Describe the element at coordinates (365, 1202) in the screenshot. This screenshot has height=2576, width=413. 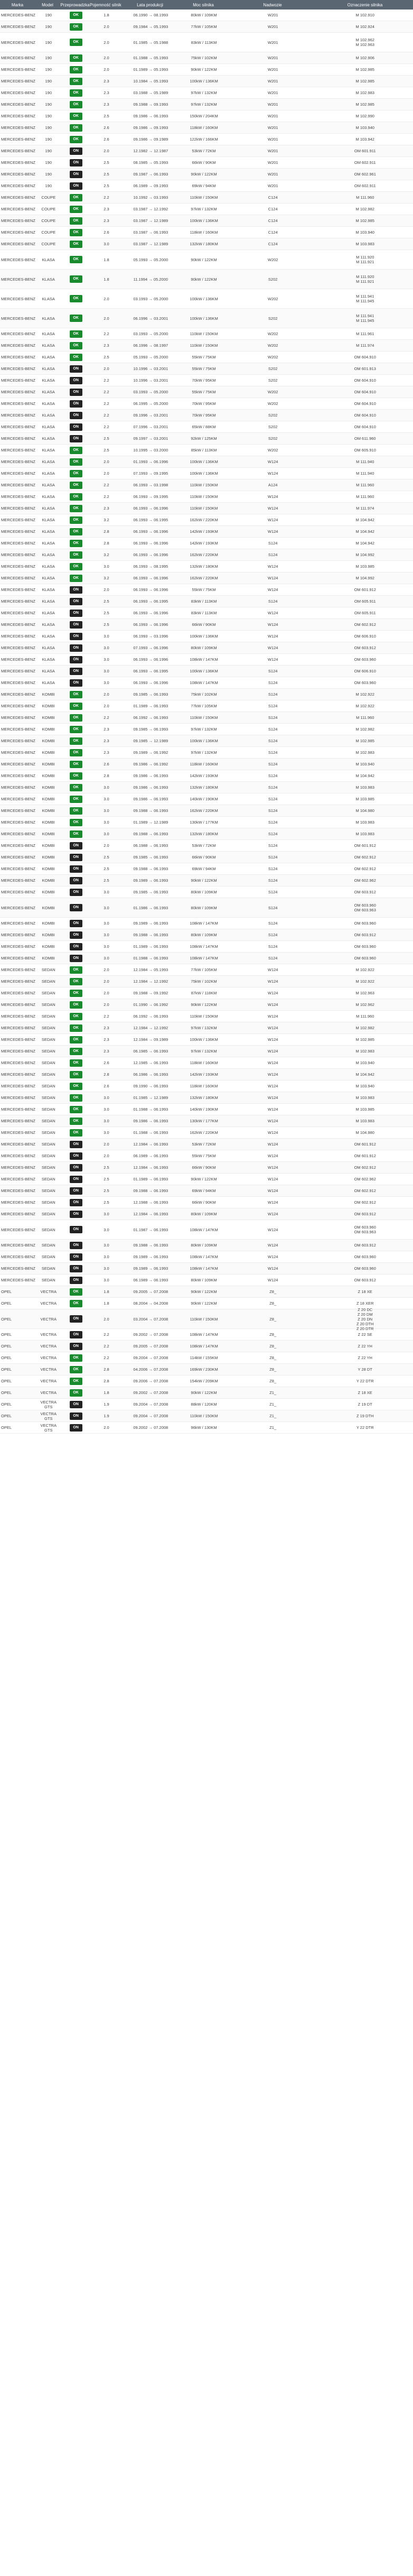
I see `code-cell: OM 602.912` at that location.